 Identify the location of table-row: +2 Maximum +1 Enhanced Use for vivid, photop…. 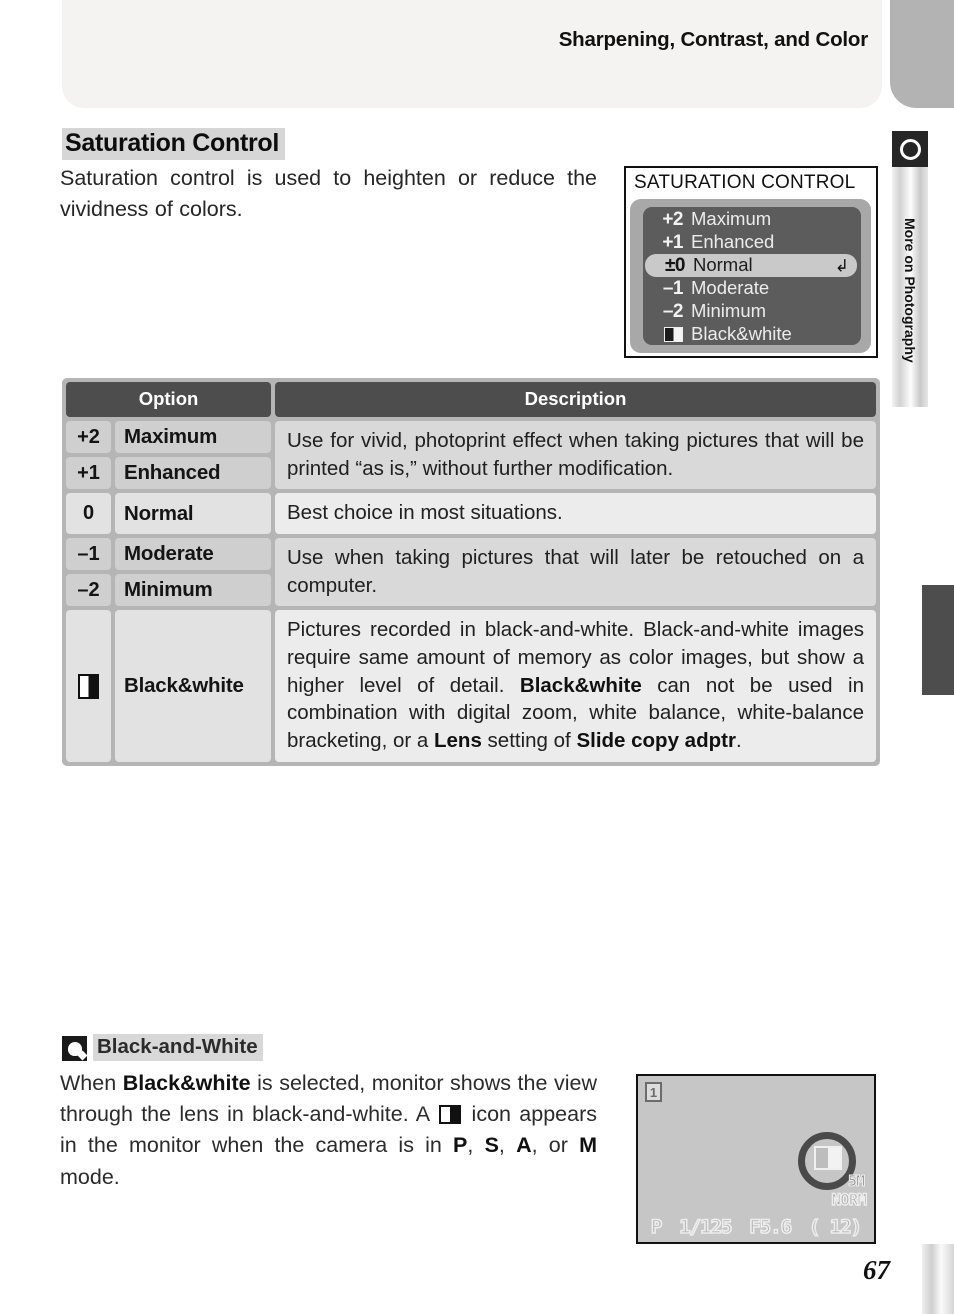
(471, 455).